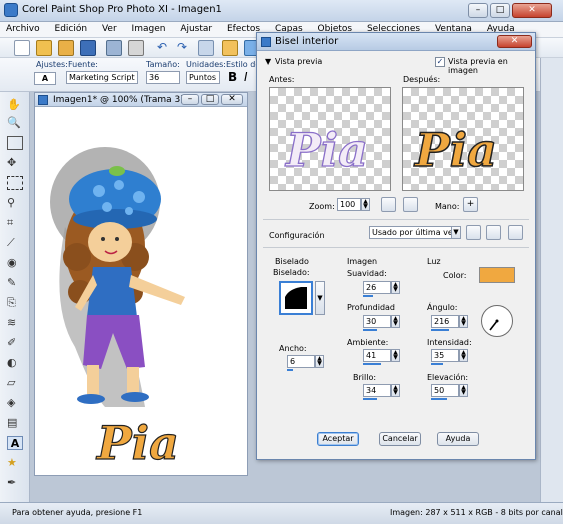 This screenshot has height=524, width=563. I want to click on reset-icon, so click(515, 232).